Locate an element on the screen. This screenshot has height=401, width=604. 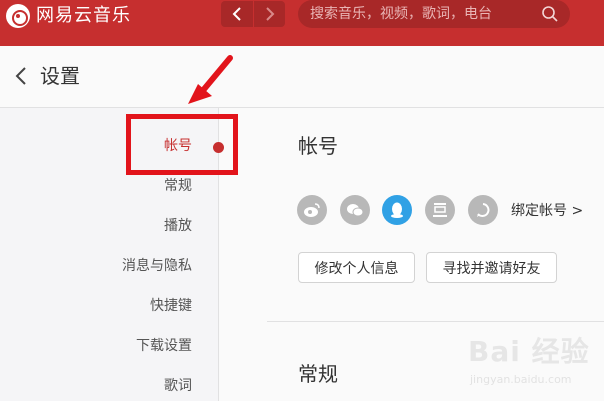
weibo-bind-button is located at coordinates (312, 210).